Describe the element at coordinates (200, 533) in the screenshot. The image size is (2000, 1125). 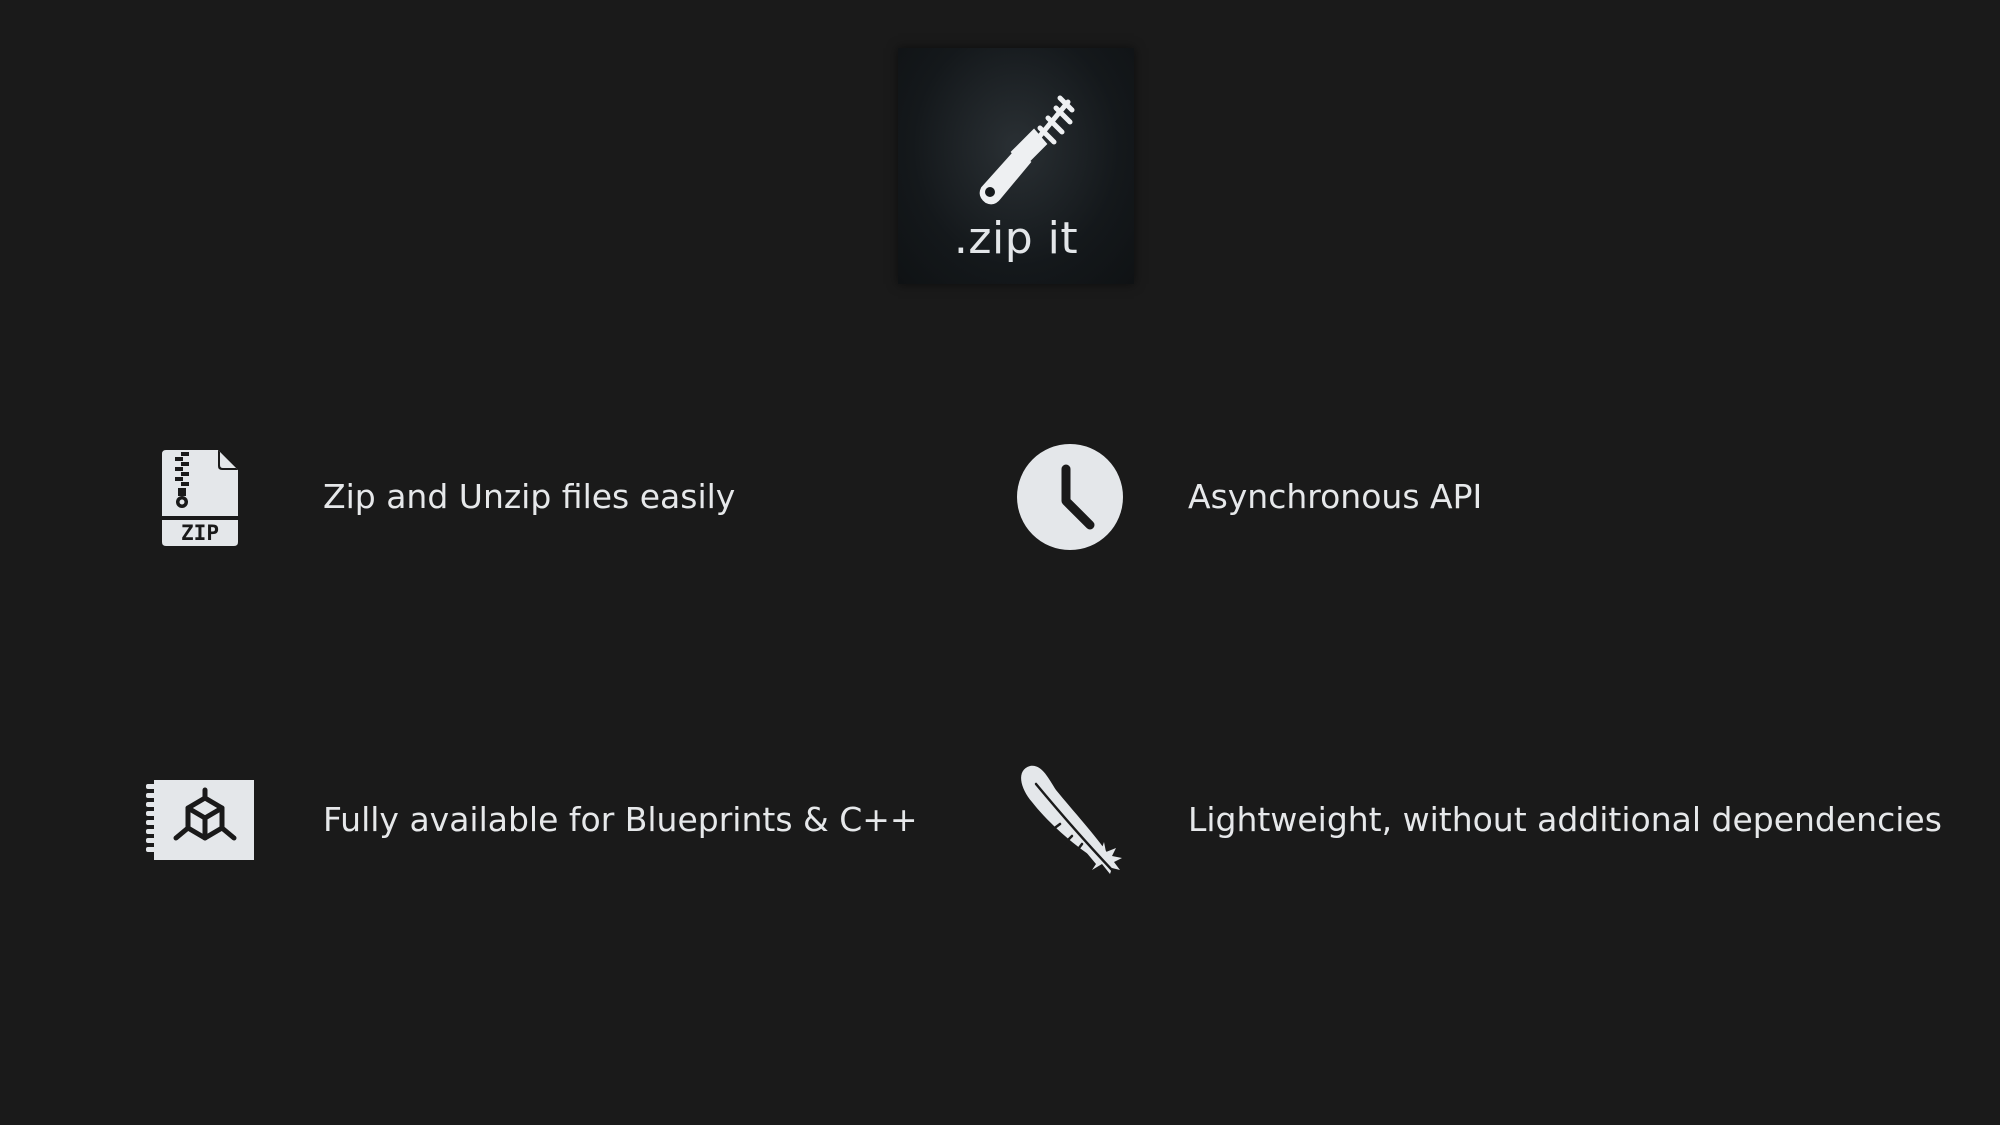
I see `svg-text: ZIP` at that location.